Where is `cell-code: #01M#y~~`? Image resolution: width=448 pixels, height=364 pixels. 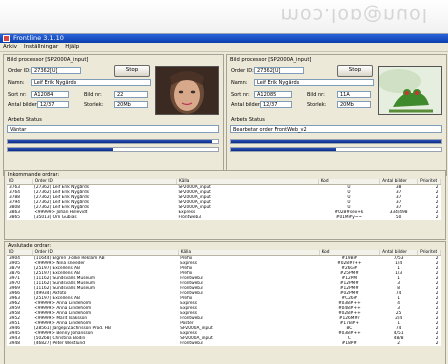 cell-code: #01M#y~~ is located at coordinates (348, 217).